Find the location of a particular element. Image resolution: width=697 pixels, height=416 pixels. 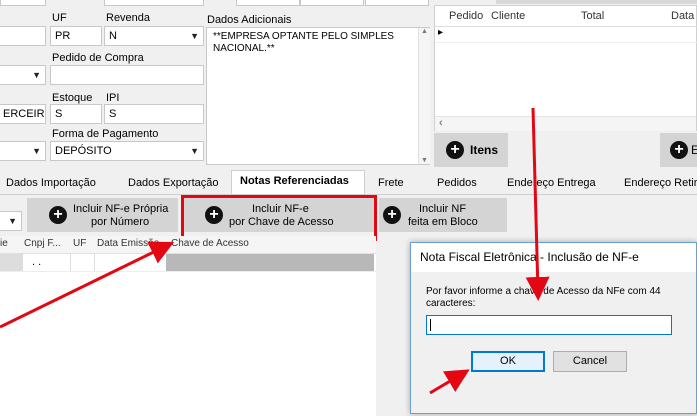

arrow-to-input is located at coordinates (537, 204).